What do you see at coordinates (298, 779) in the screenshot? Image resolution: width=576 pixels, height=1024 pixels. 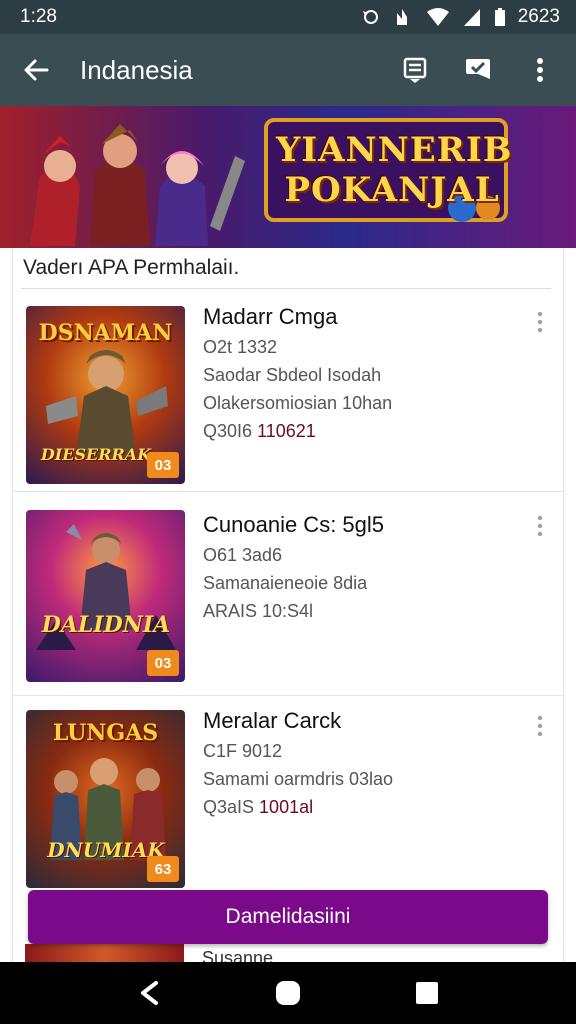 I see `item-meta-2: Samami oarmdris 03lao` at bounding box center [298, 779].